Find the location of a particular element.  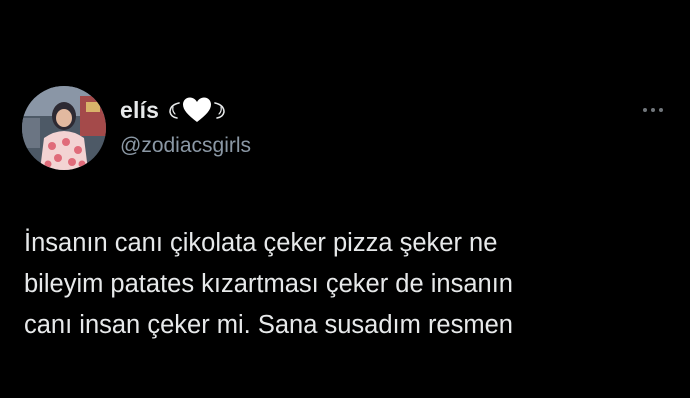

wing-right-icon is located at coordinates (219, 110).